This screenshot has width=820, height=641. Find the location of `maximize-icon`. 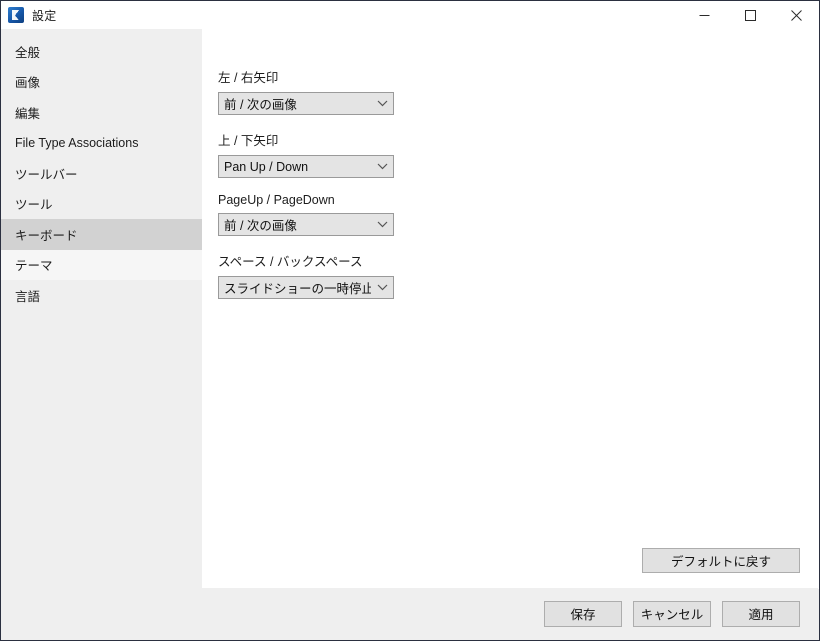

maximize-icon is located at coordinates (750, 15).